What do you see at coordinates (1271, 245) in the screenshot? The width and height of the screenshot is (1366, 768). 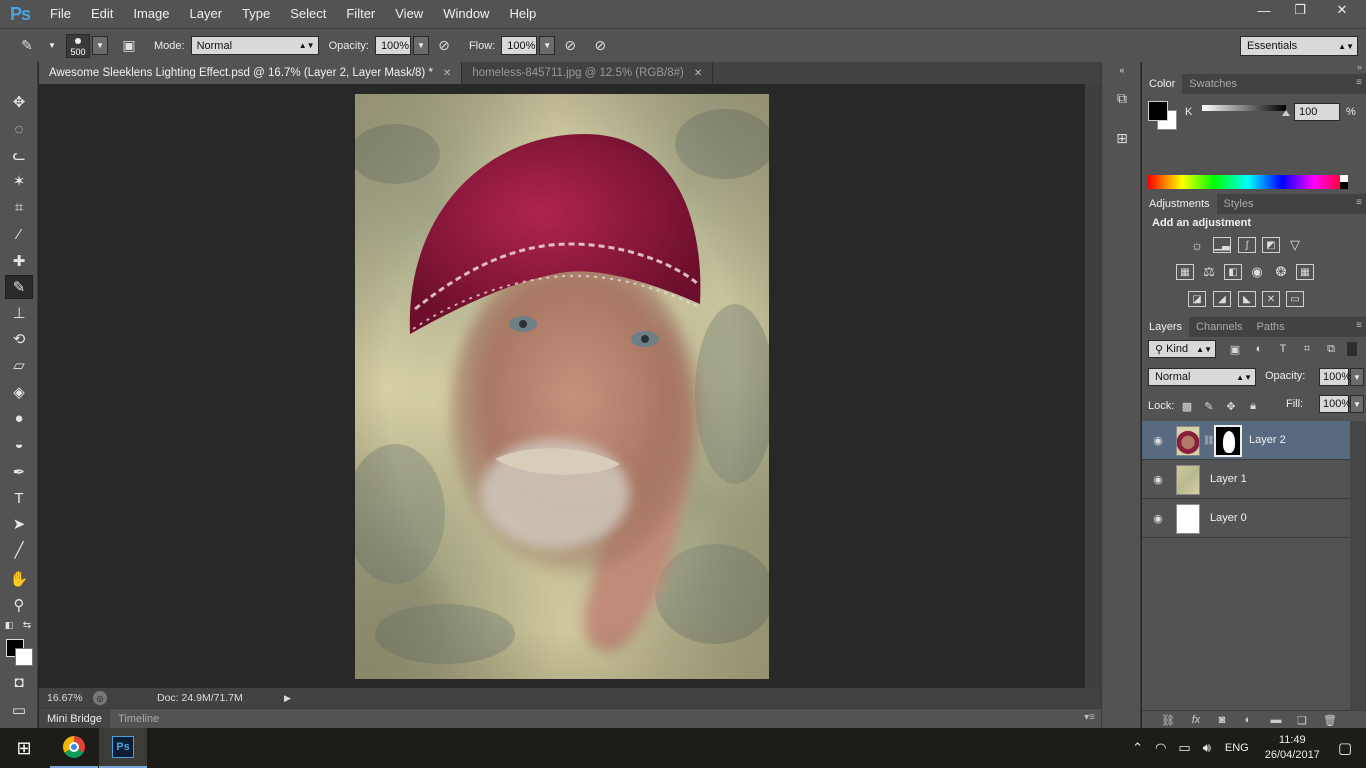 I see `exposure-icon: ◩` at bounding box center [1271, 245].